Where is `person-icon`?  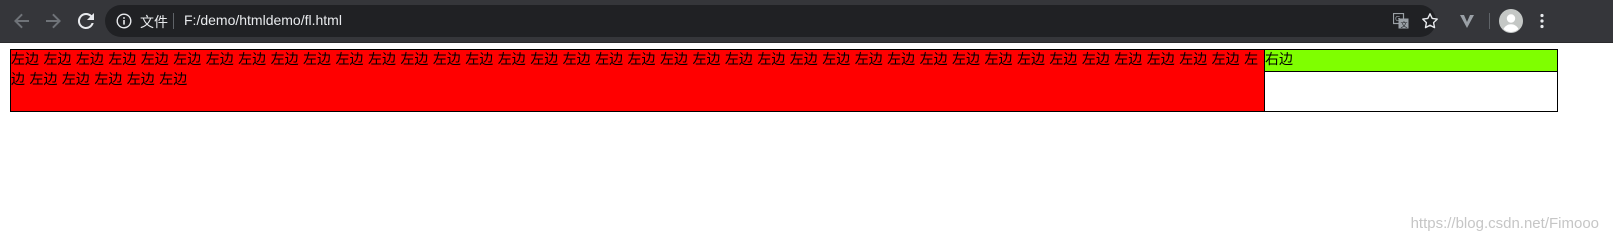 person-icon is located at coordinates (1511, 21).